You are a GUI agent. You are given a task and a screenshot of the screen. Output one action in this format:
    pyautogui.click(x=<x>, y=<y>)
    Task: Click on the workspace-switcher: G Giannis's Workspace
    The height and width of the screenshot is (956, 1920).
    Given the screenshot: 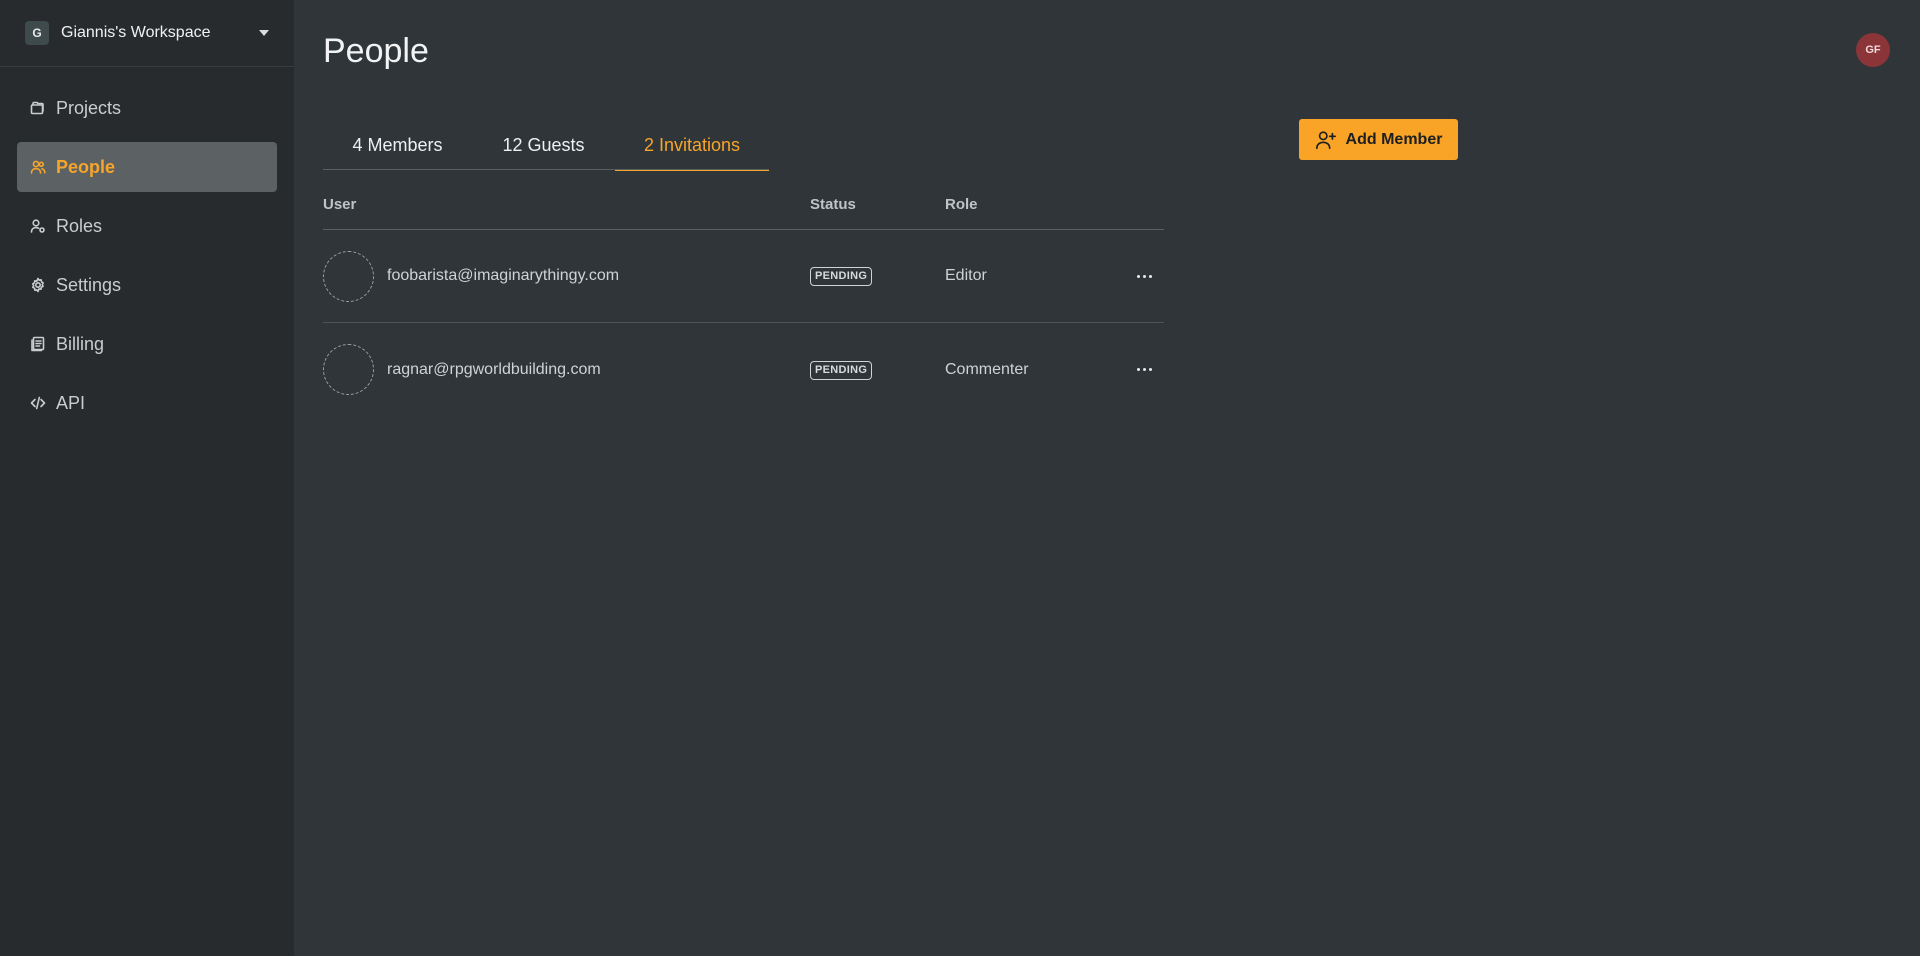 What is the action you would take?
    pyautogui.click(x=147, y=33)
    